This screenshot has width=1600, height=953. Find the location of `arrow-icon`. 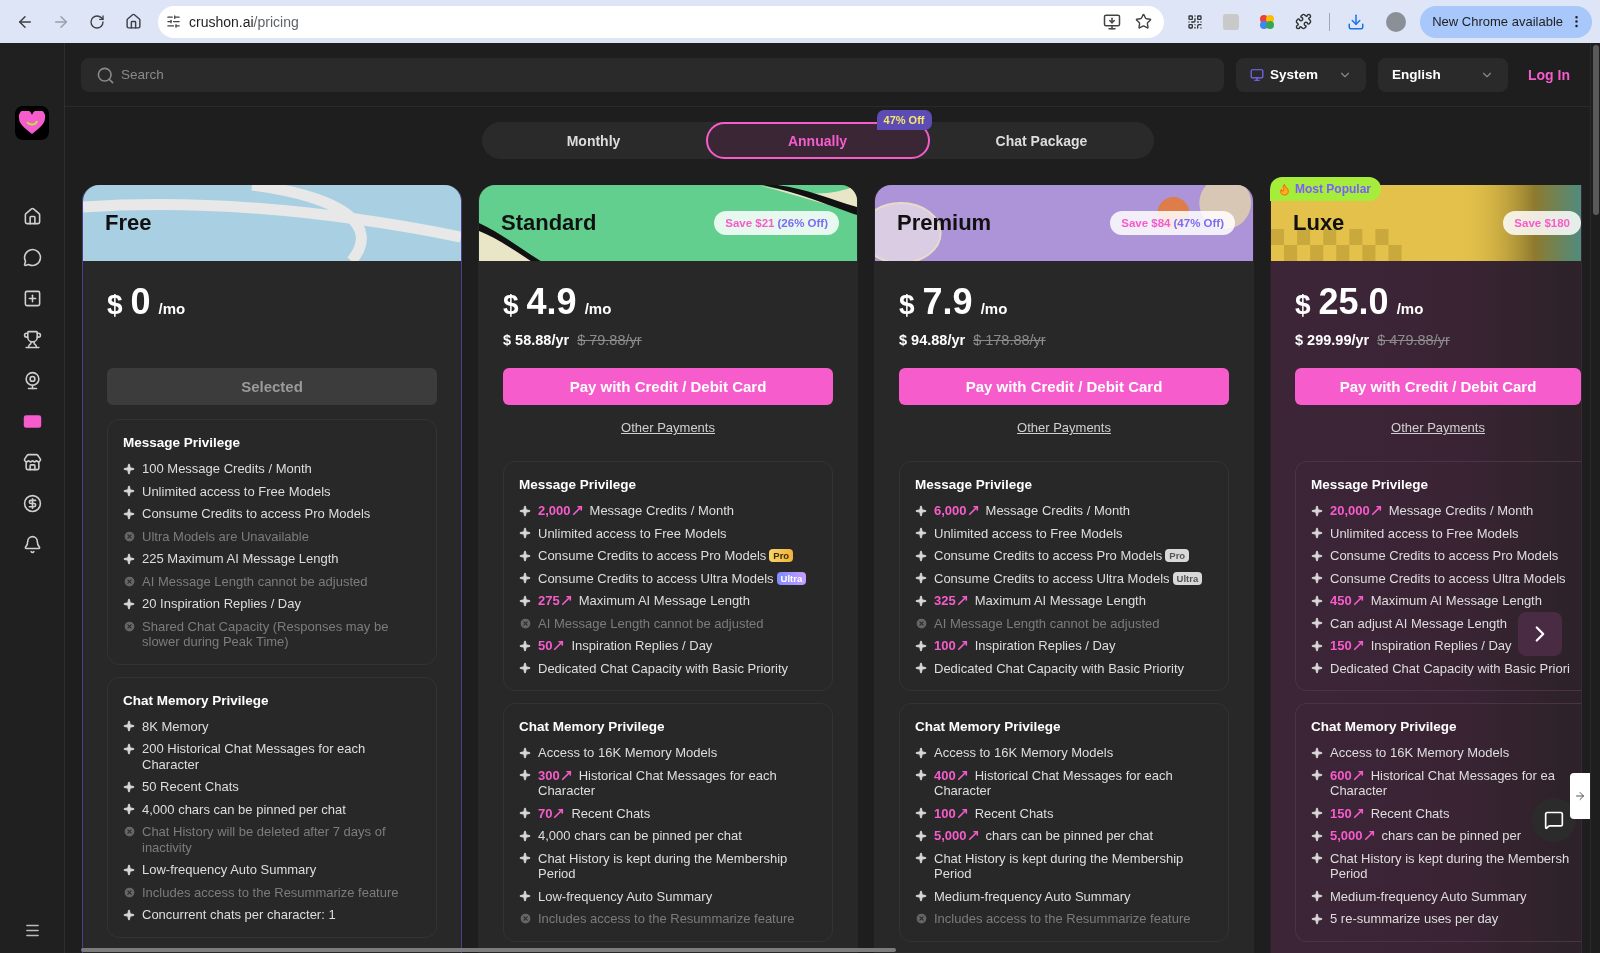

arrow-icon is located at coordinates (1580, 796).